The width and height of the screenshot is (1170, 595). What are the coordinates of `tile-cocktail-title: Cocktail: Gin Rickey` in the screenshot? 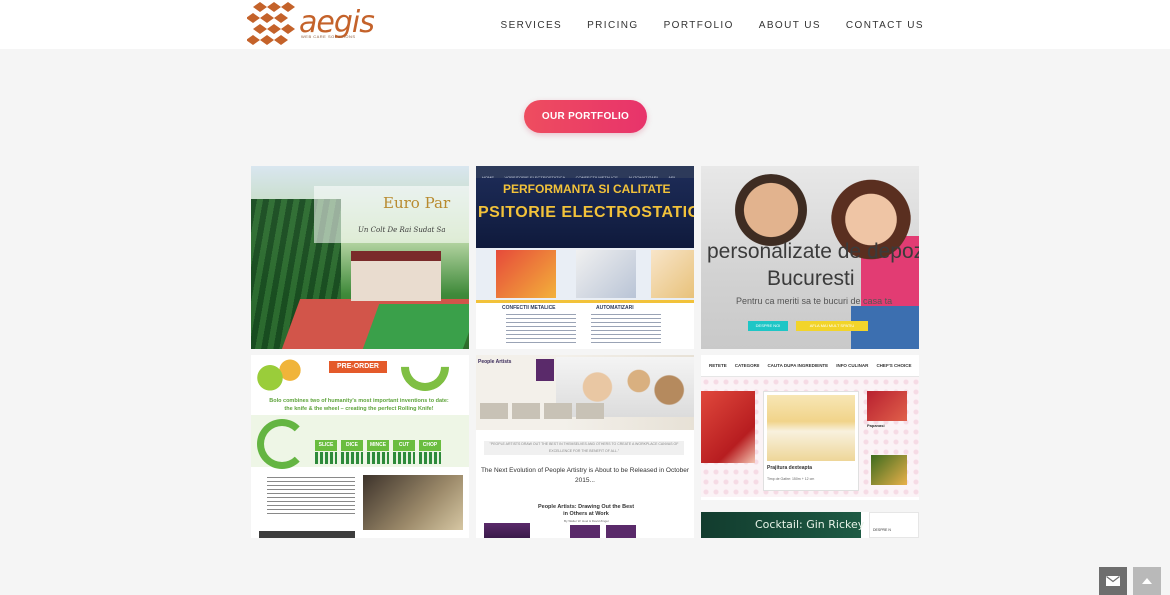 It's located at (810, 524).